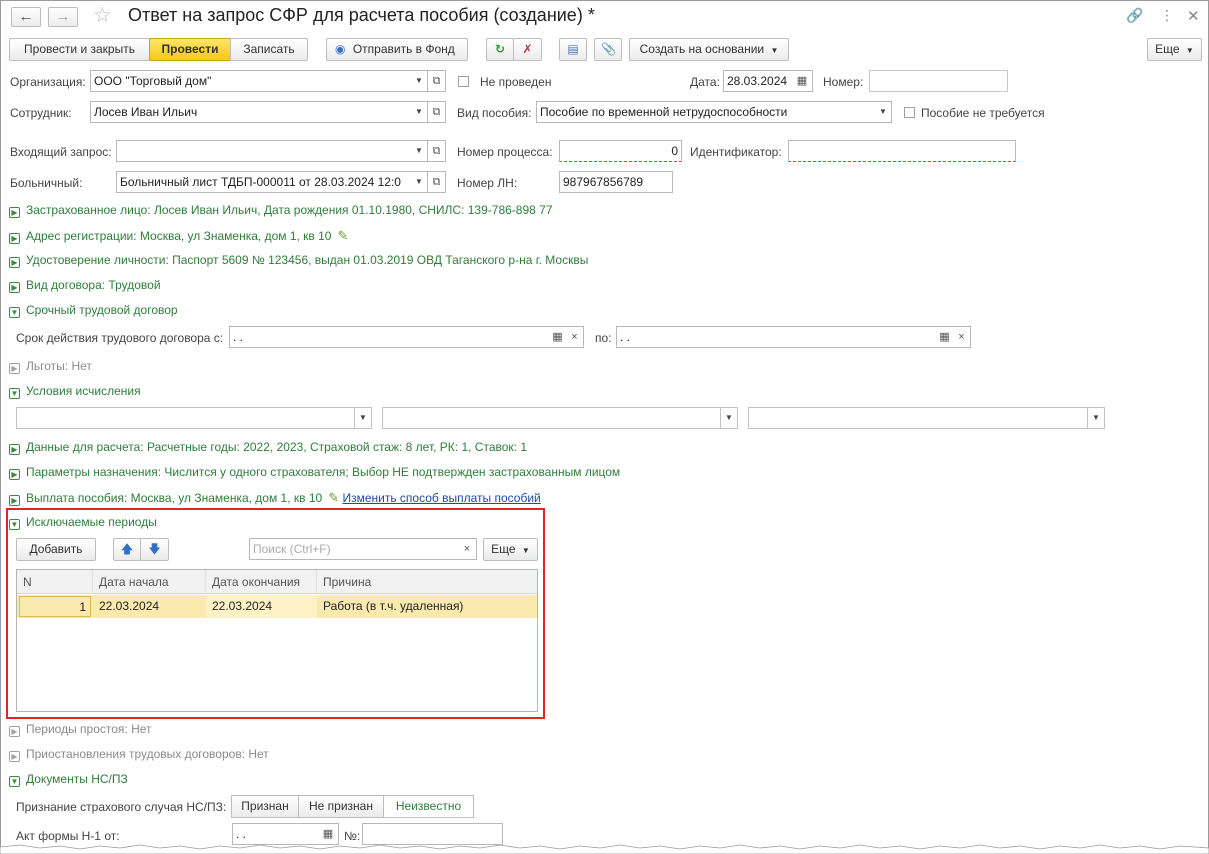 The height and width of the screenshot is (854, 1209). Describe the element at coordinates (573, 49) in the screenshot. I see `document-list-icon: ▤` at that location.